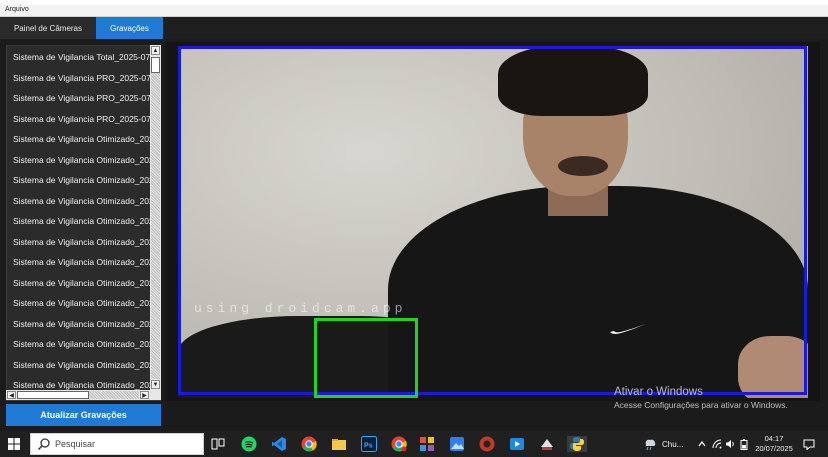 The width and height of the screenshot is (828, 457). I want to click on scroll-track, so click(155, 218).